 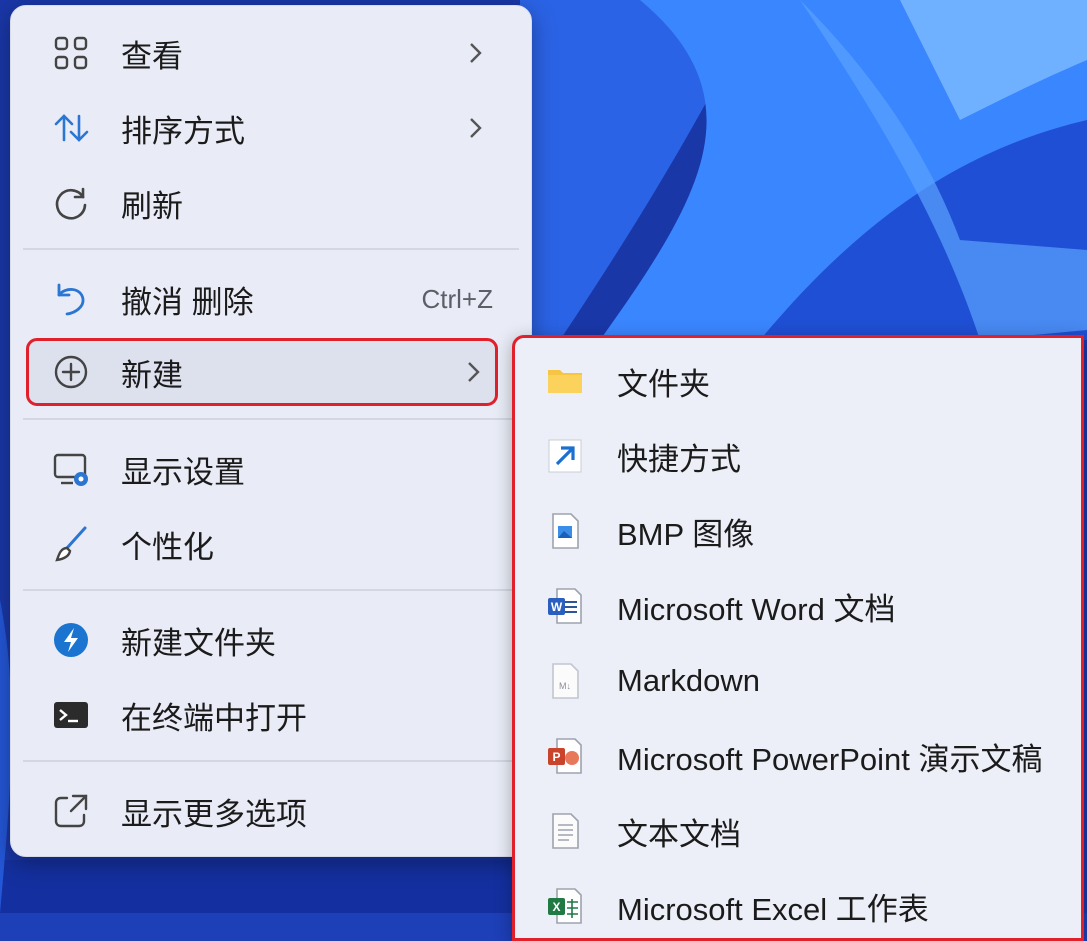 What do you see at coordinates (795, 381) in the screenshot?
I see `submenu-item-folder: 文件夹` at bounding box center [795, 381].